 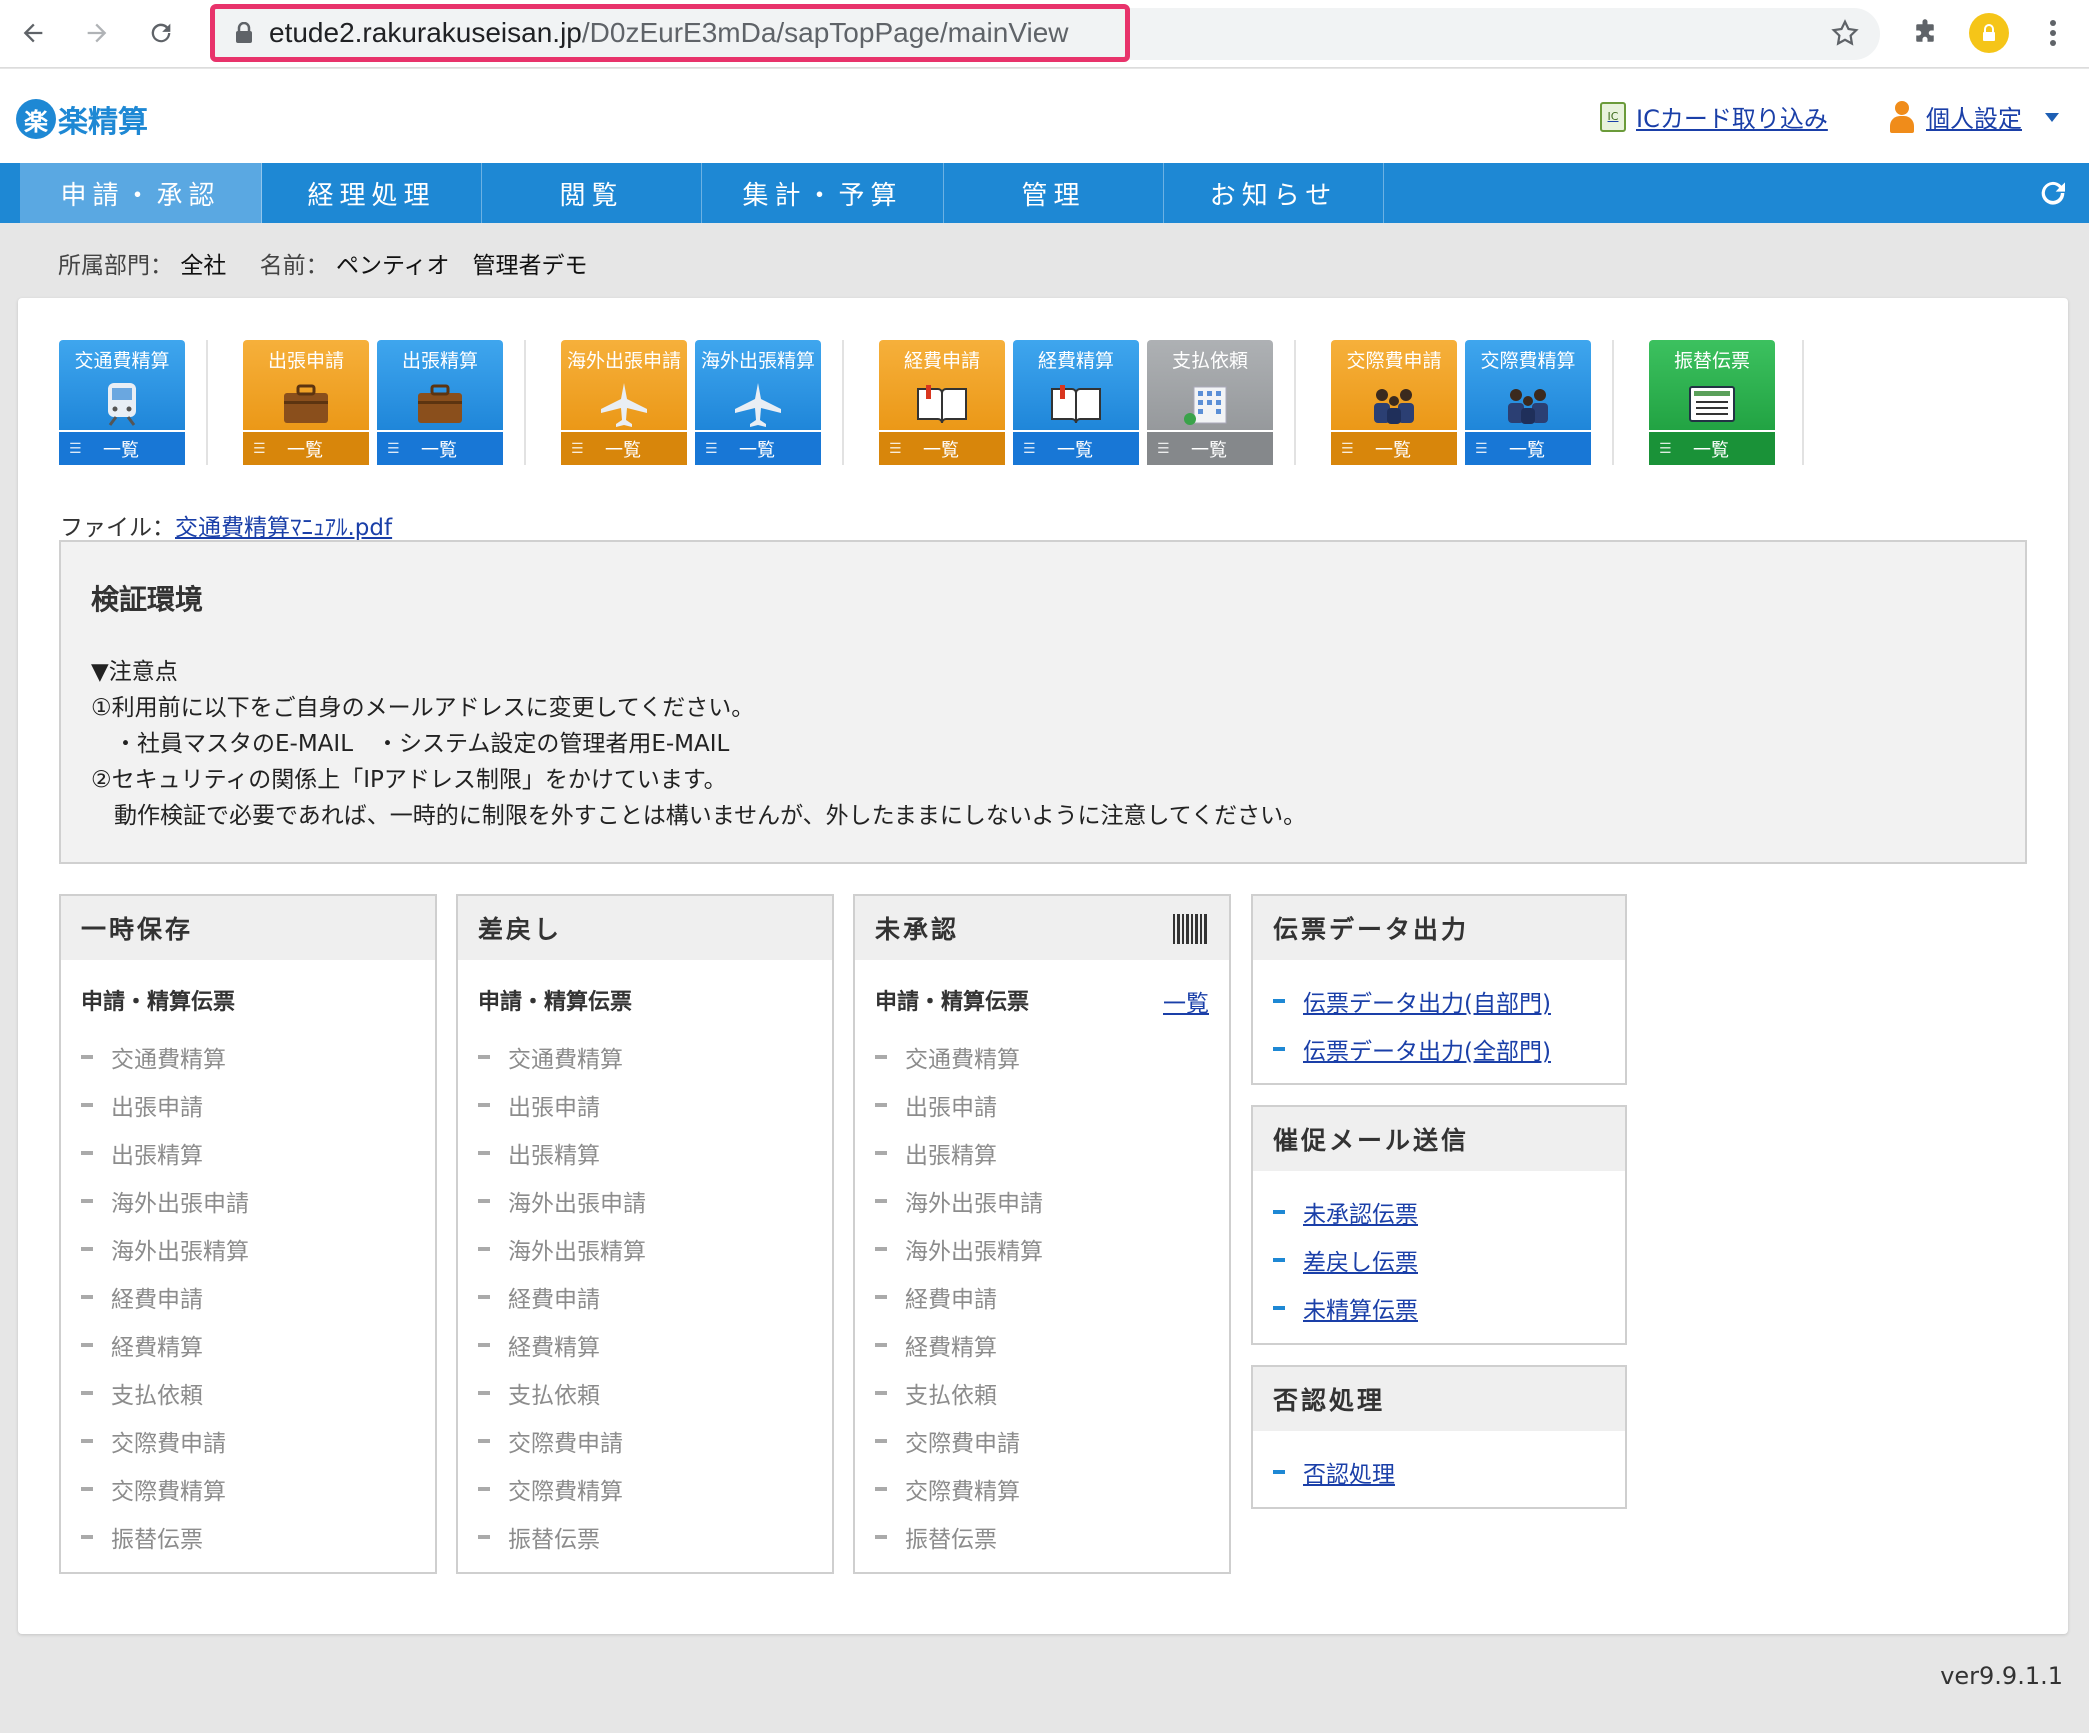 What do you see at coordinates (1054, 193) in the screenshot?
I see `tab-admin: 管理` at bounding box center [1054, 193].